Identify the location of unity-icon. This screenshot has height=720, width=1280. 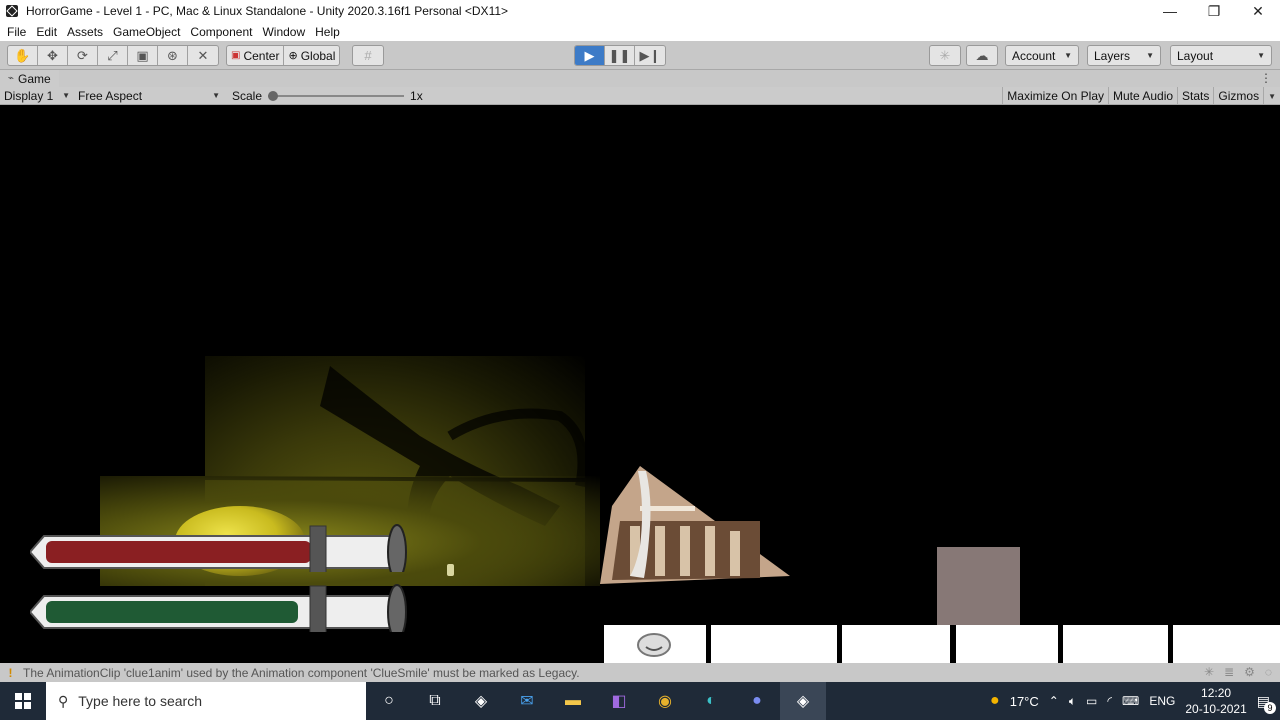
(12, 11).